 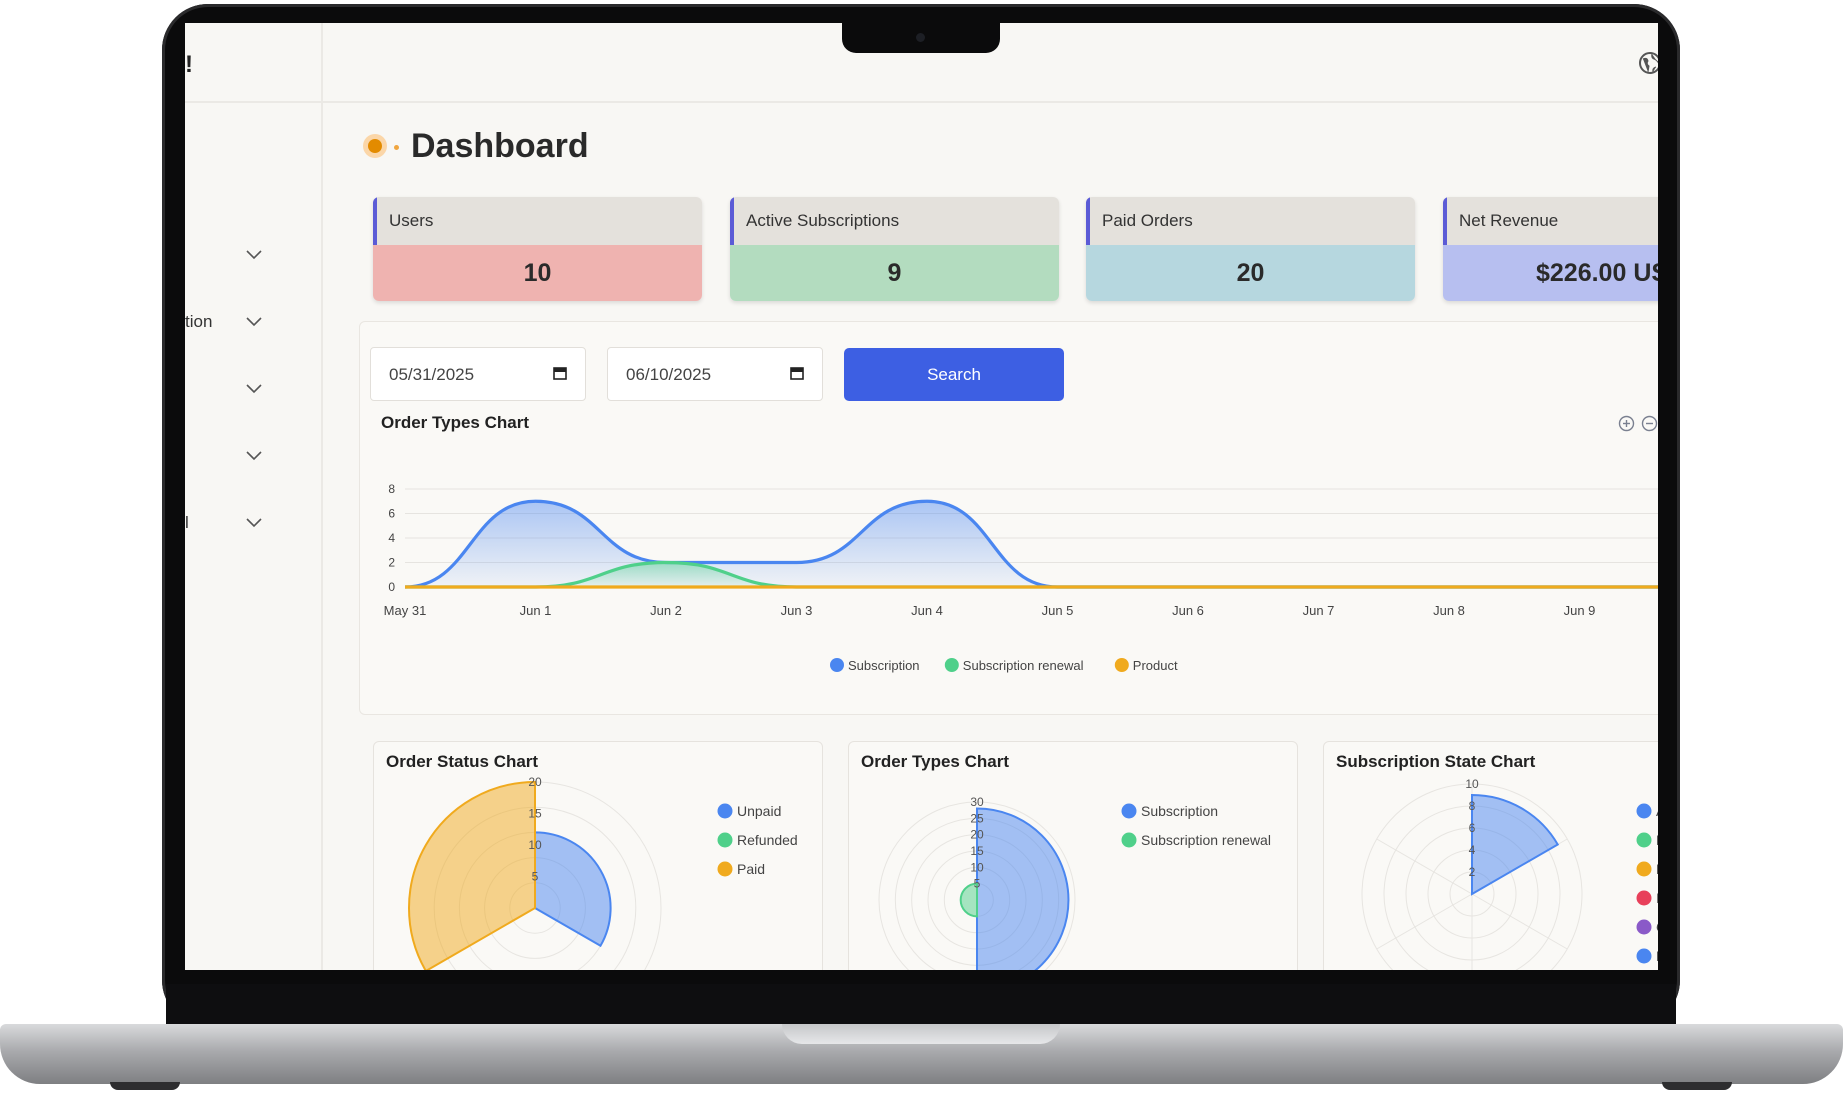 I want to click on sidebar-item-label: tion, so click(x=199, y=321).